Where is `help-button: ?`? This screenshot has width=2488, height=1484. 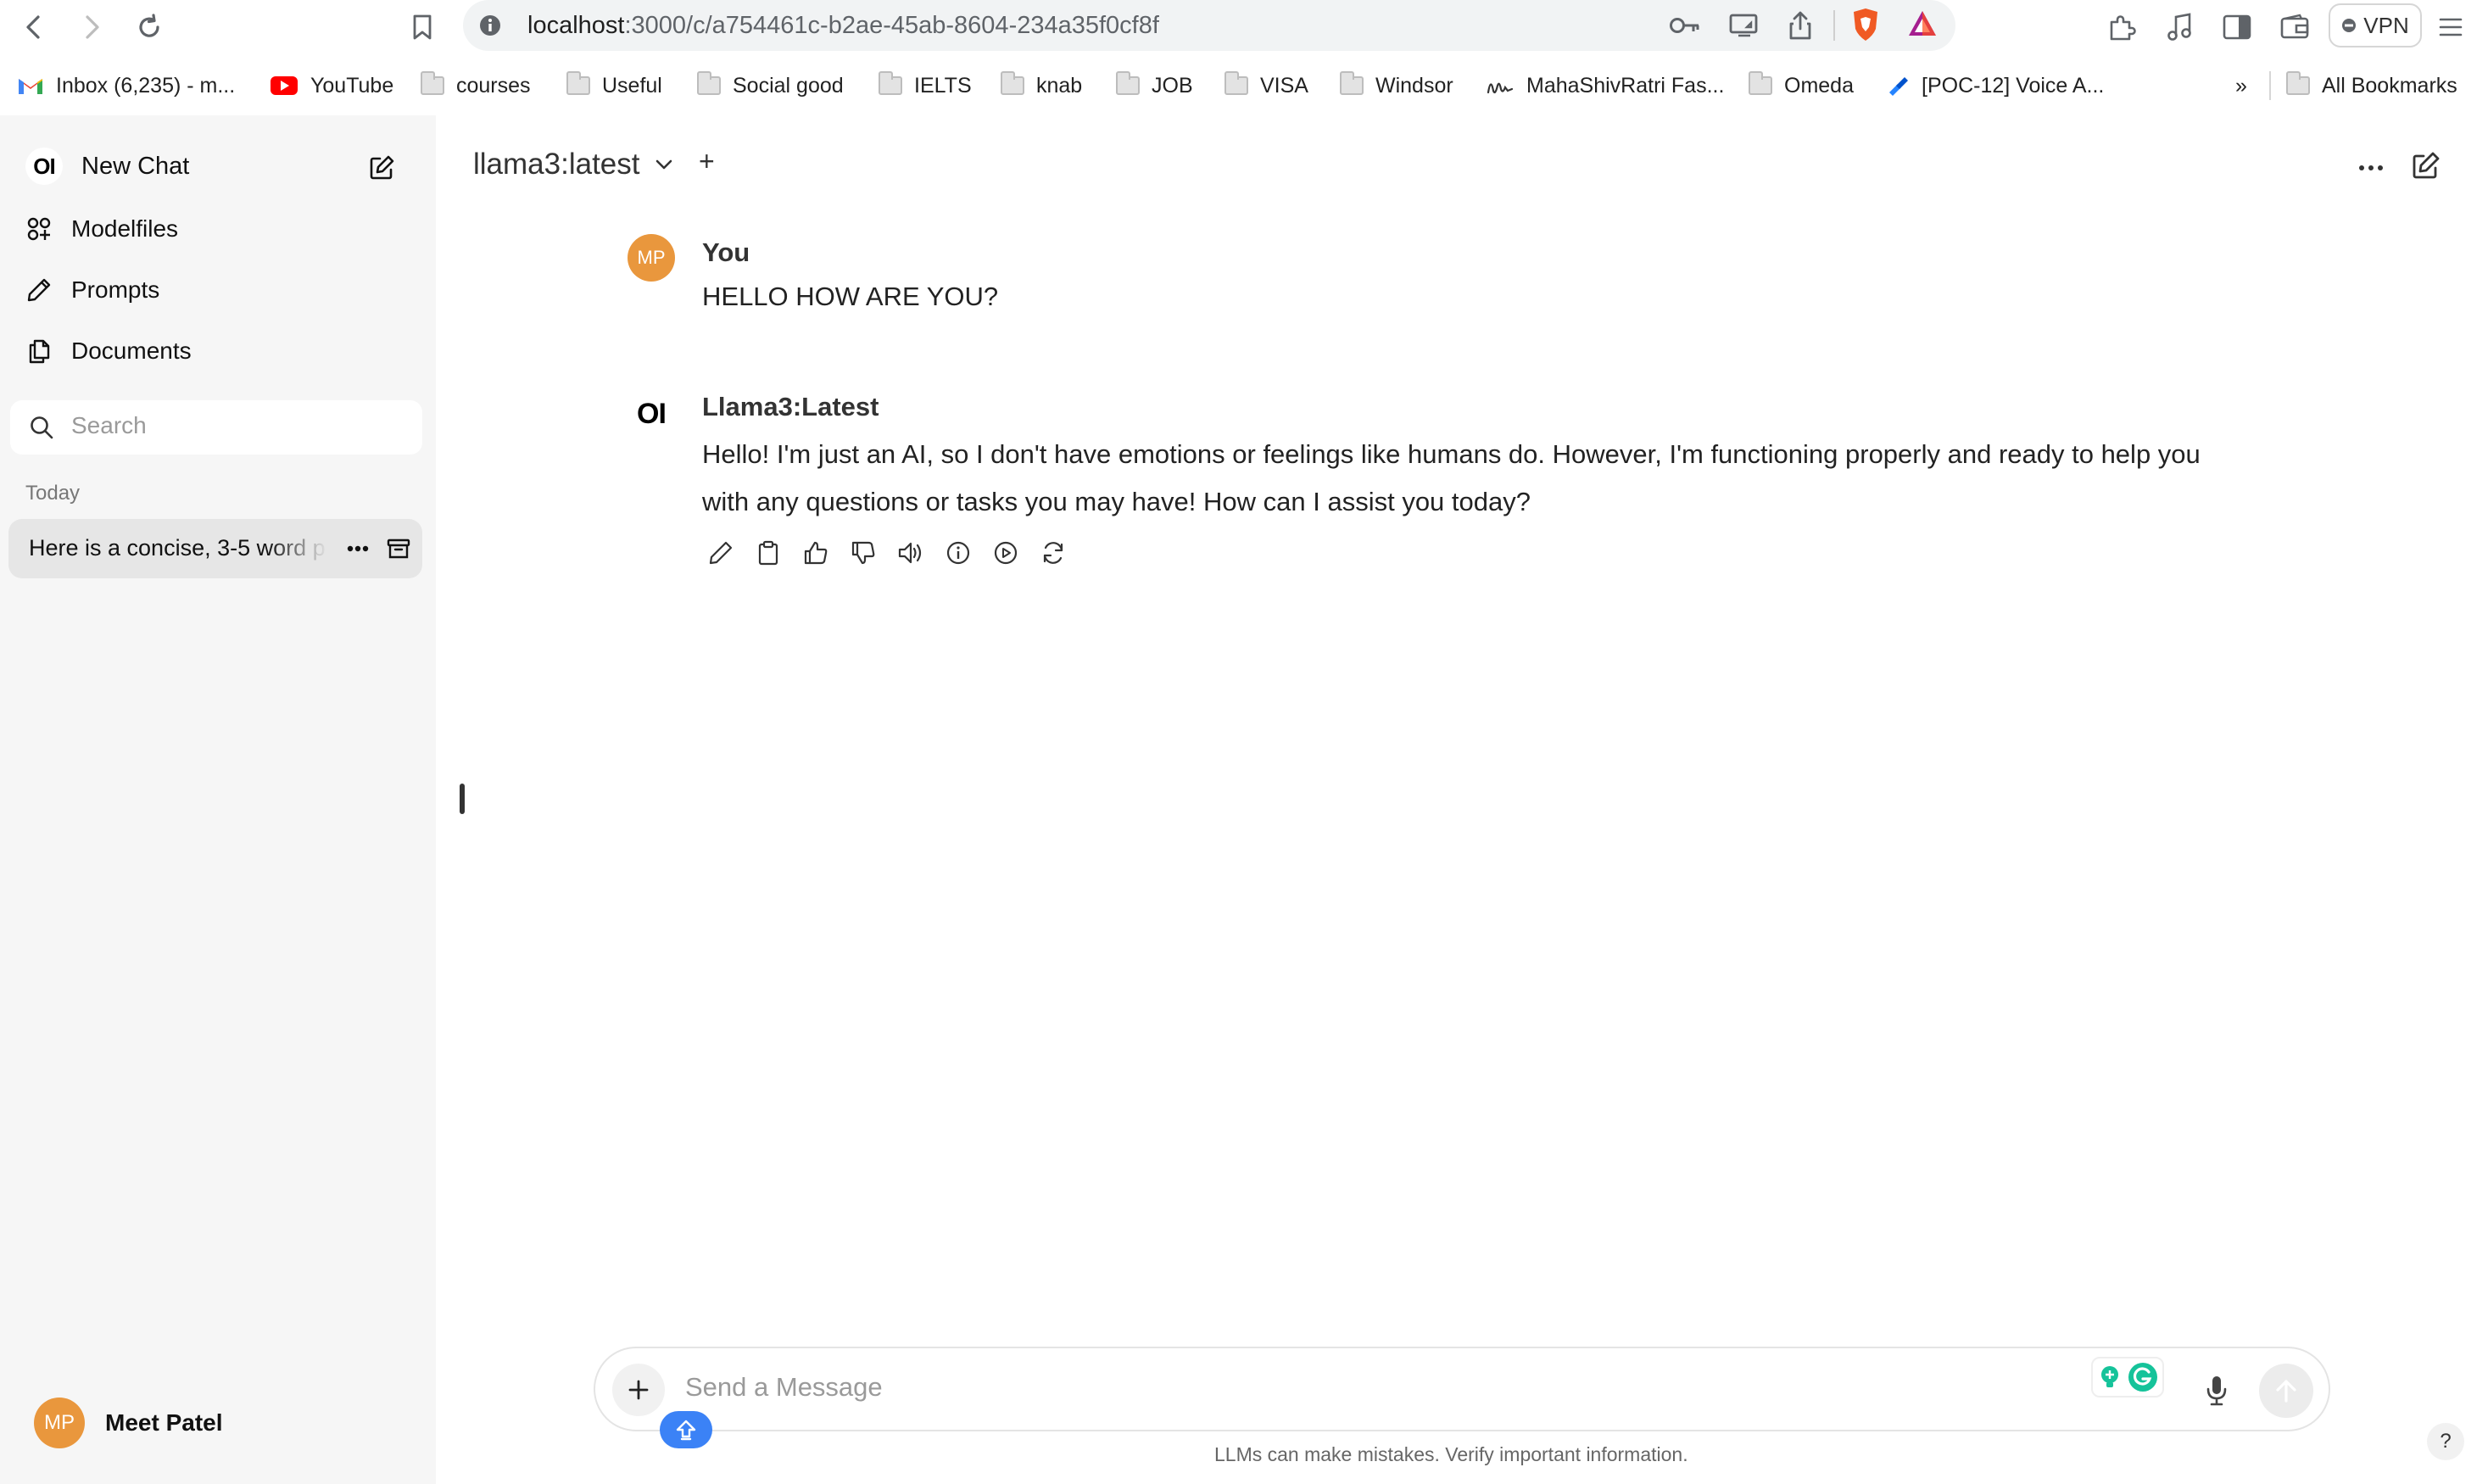
help-button: ? is located at coordinates (2445, 1441).